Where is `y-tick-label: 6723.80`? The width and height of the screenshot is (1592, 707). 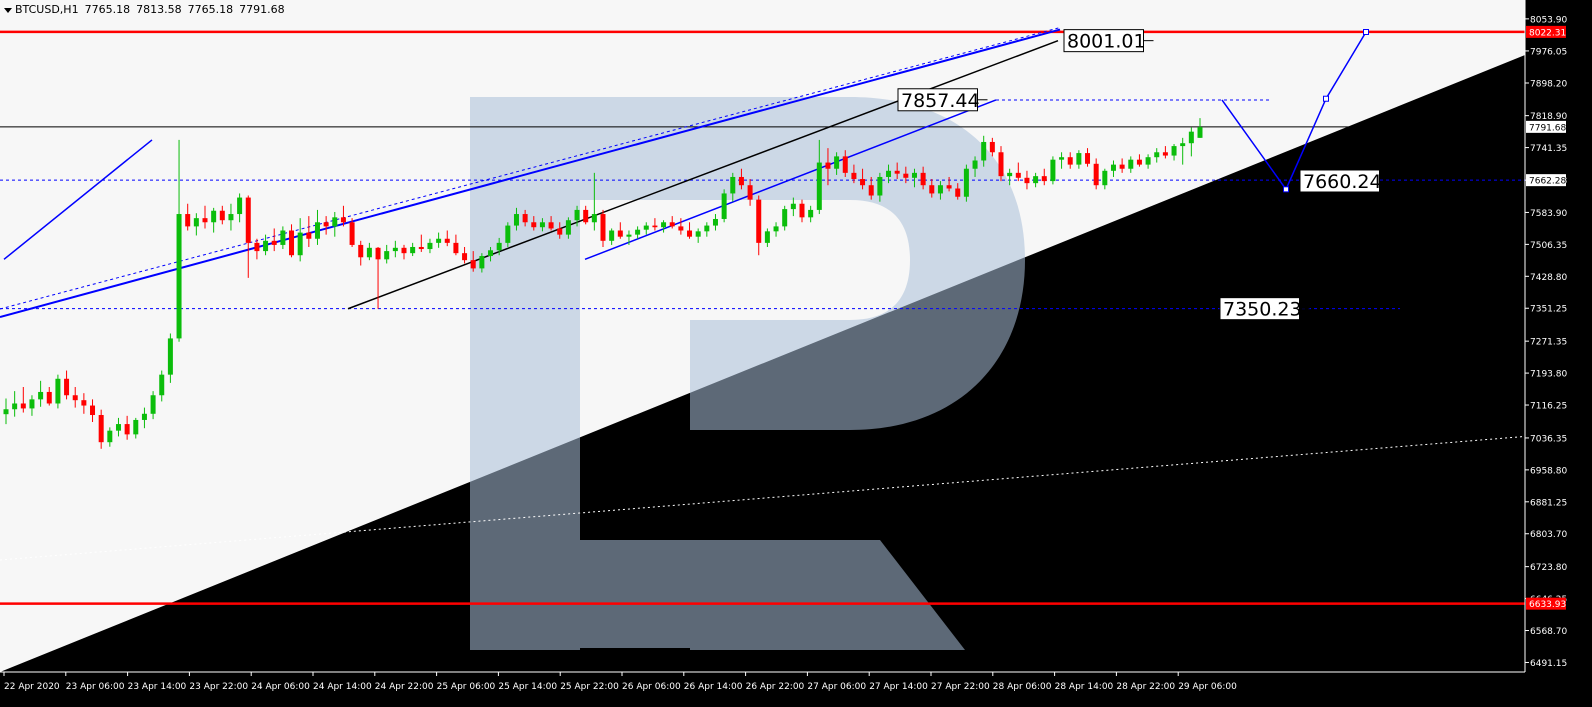
y-tick-label: 6723.80 is located at coordinates (1548, 568).